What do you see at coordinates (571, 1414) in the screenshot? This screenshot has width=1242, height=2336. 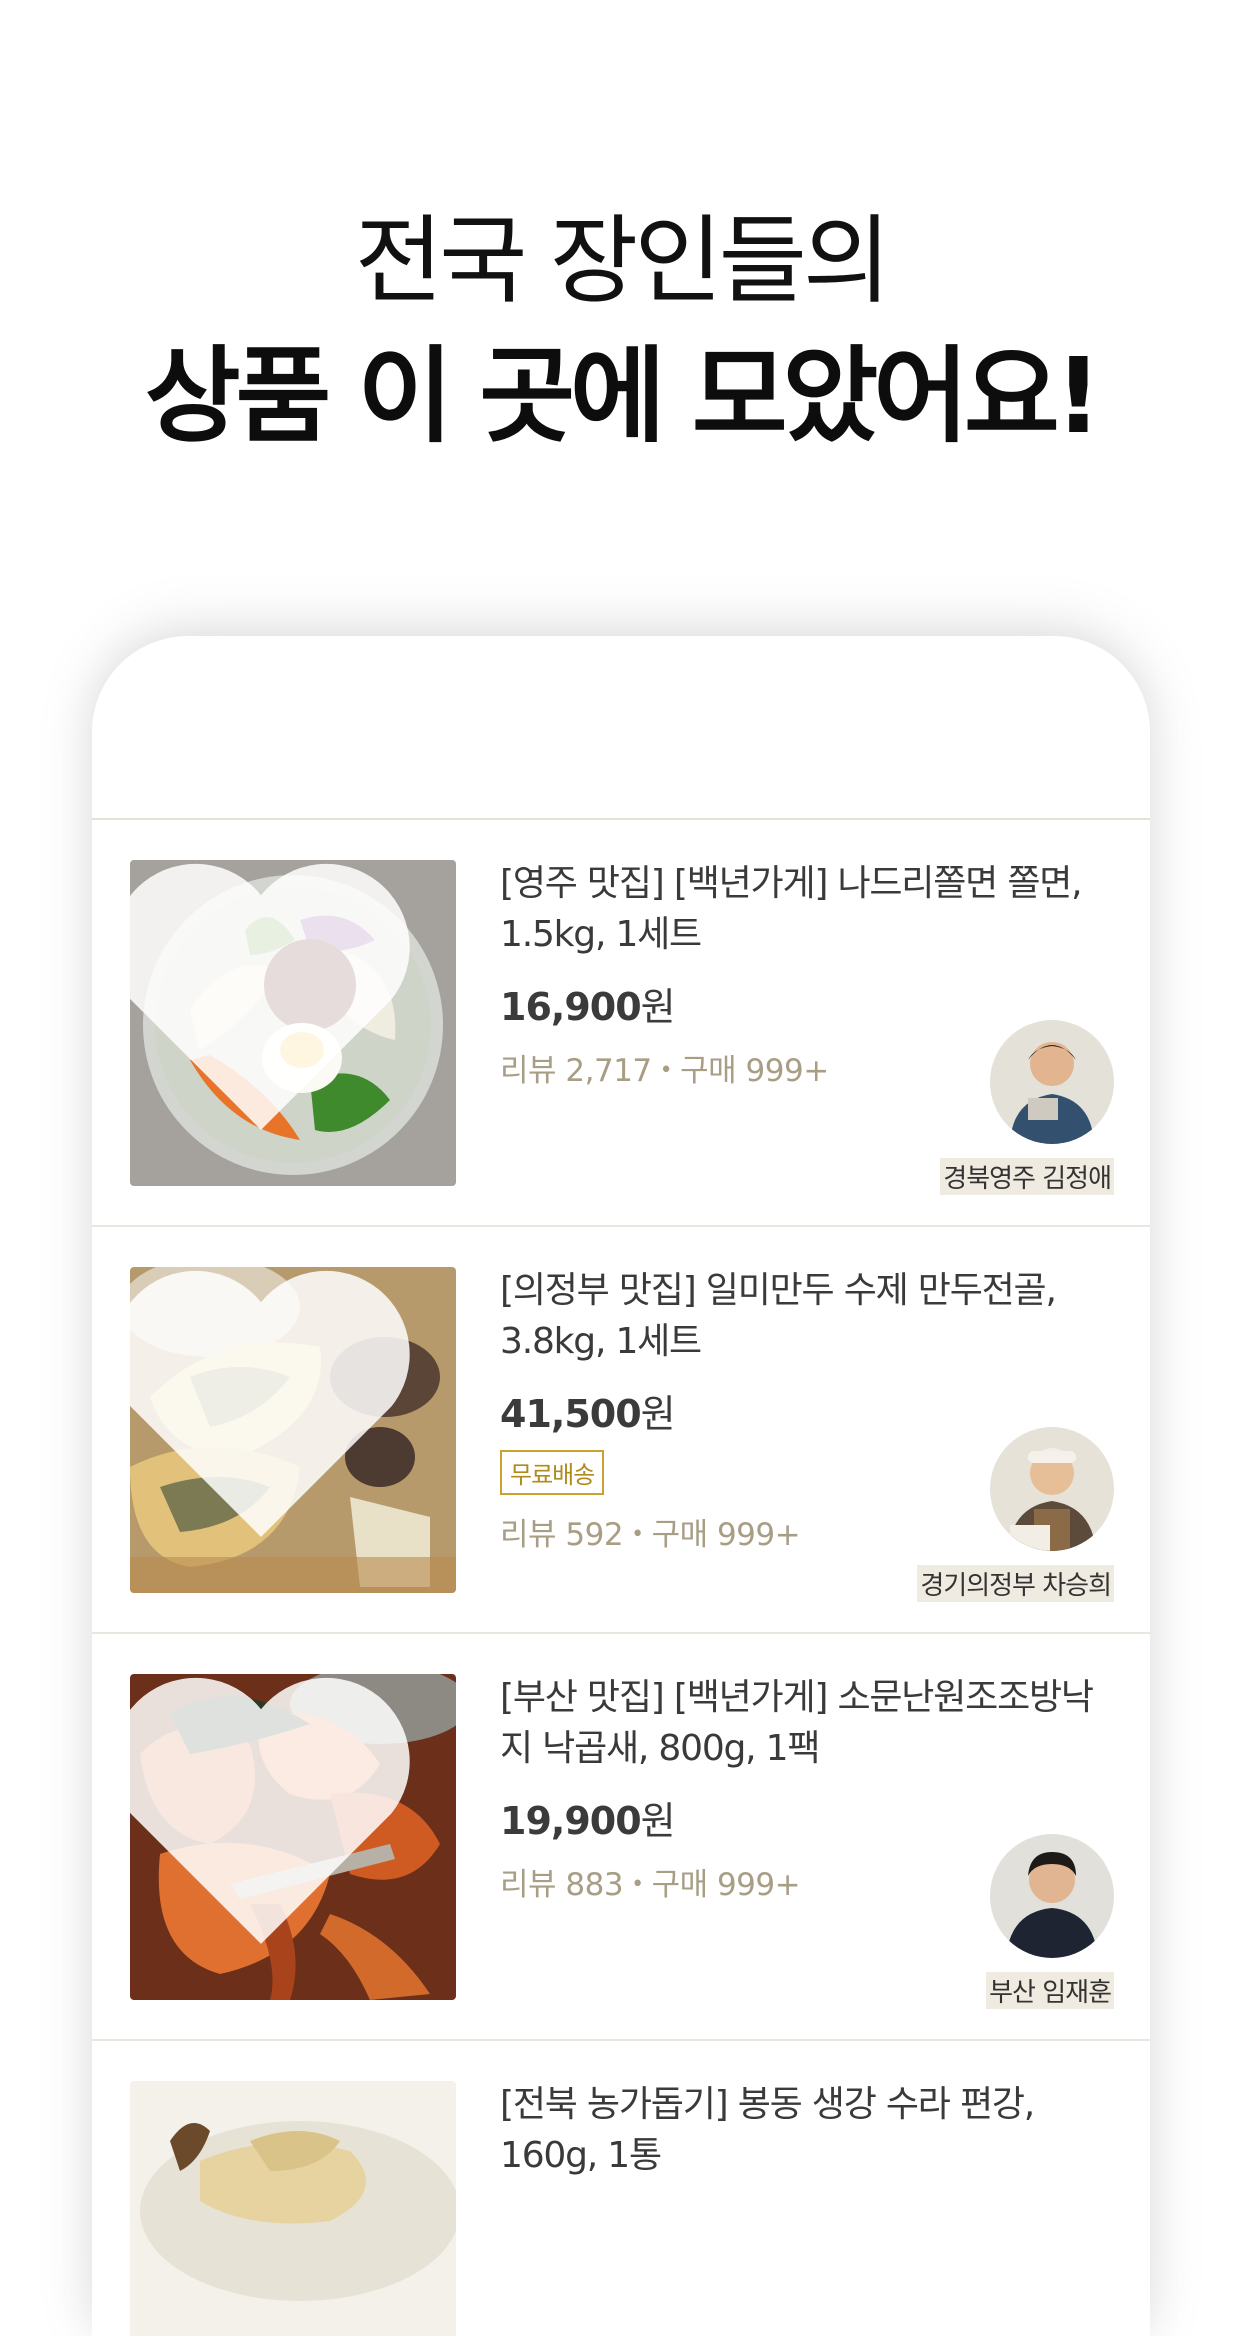 I see `price-value: 41,500` at bounding box center [571, 1414].